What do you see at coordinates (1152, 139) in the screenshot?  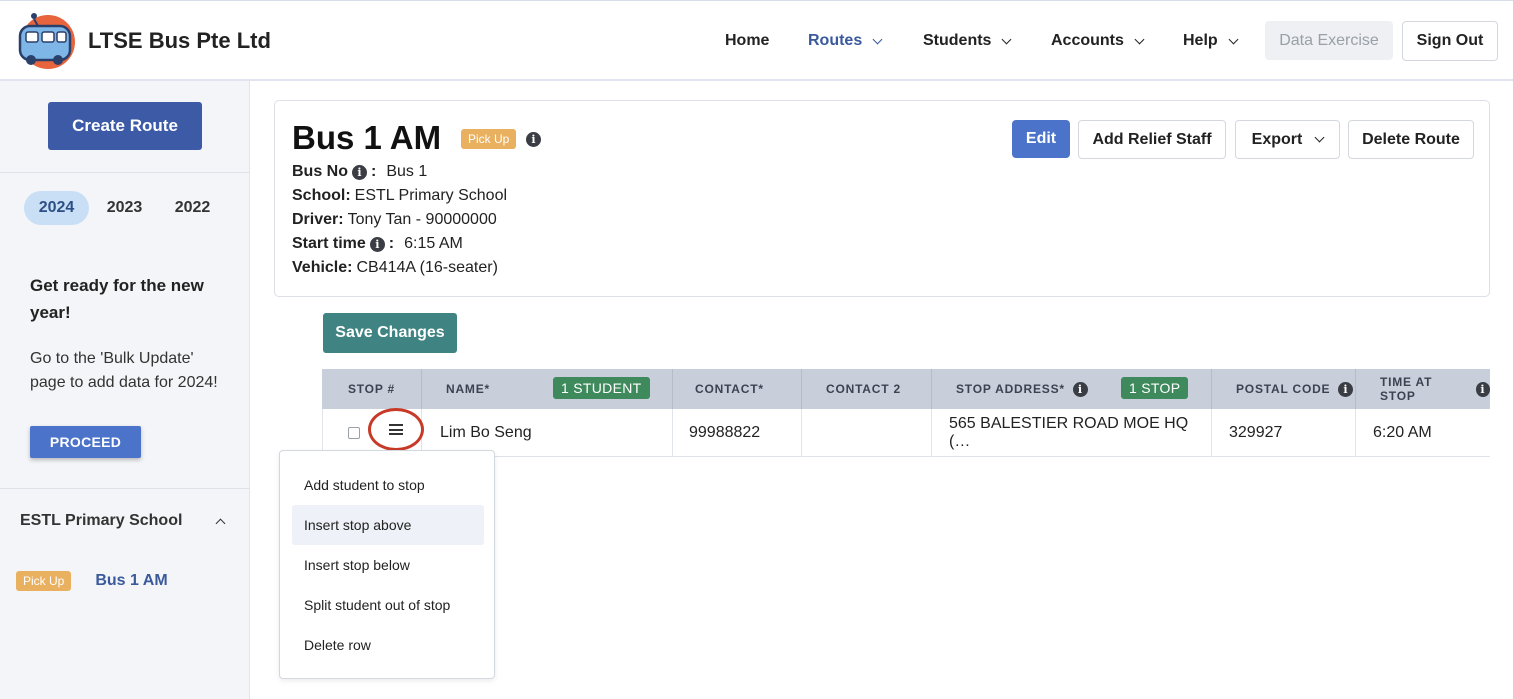 I see `add-relief-staff-button: Add Relief Staff` at bounding box center [1152, 139].